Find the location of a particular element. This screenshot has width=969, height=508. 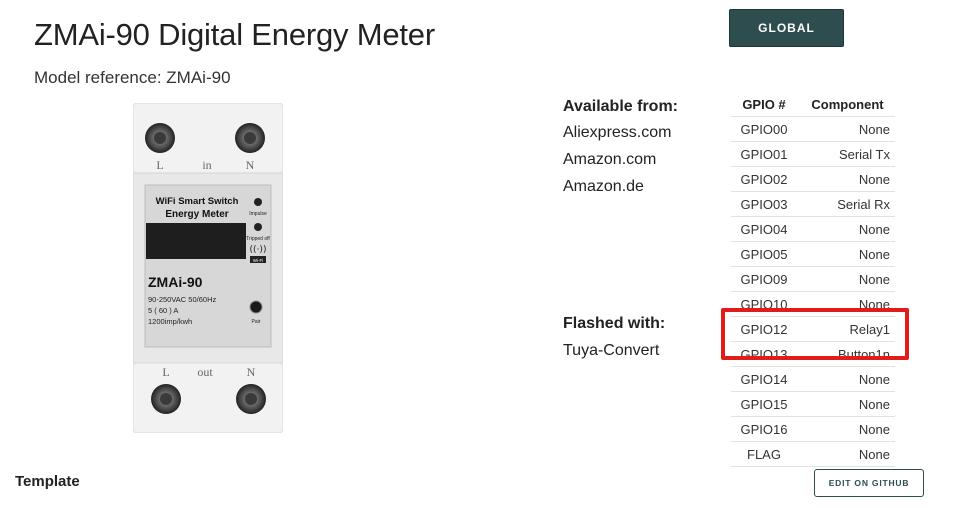

gpio-pin: FLAG is located at coordinates (764, 454).